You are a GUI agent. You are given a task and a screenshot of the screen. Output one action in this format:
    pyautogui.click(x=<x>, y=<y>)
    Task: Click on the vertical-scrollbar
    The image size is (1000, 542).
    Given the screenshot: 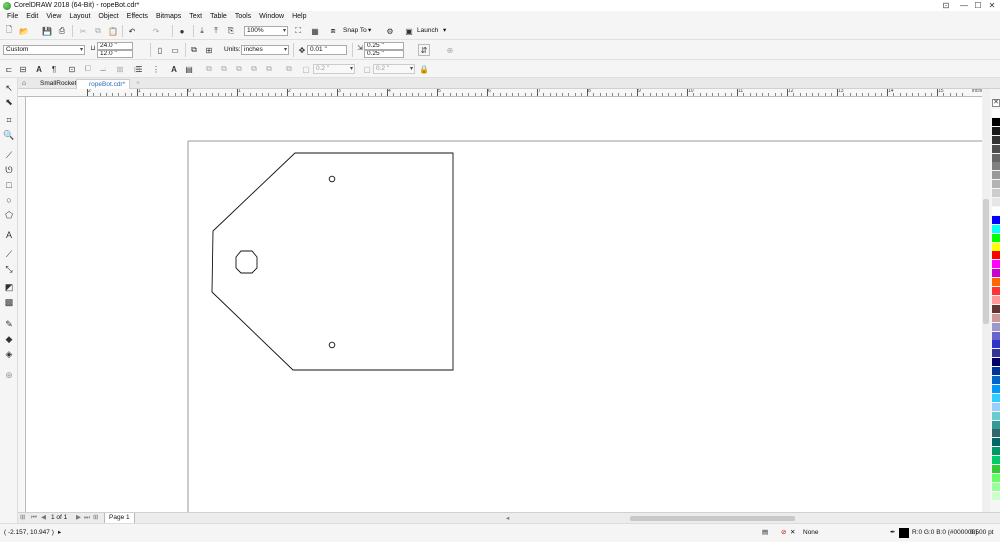 What is the action you would take?
    pyautogui.click(x=986, y=300)
    